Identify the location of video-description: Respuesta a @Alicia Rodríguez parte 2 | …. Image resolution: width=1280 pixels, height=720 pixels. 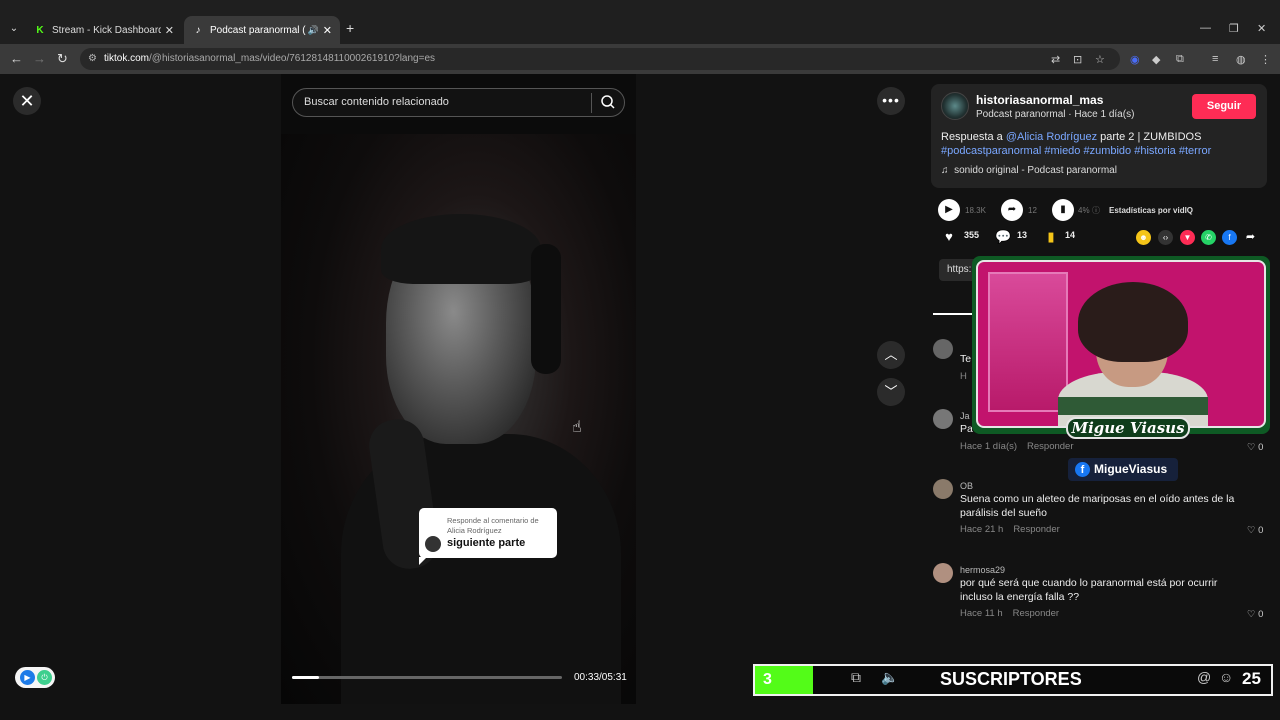
(1071, 137).